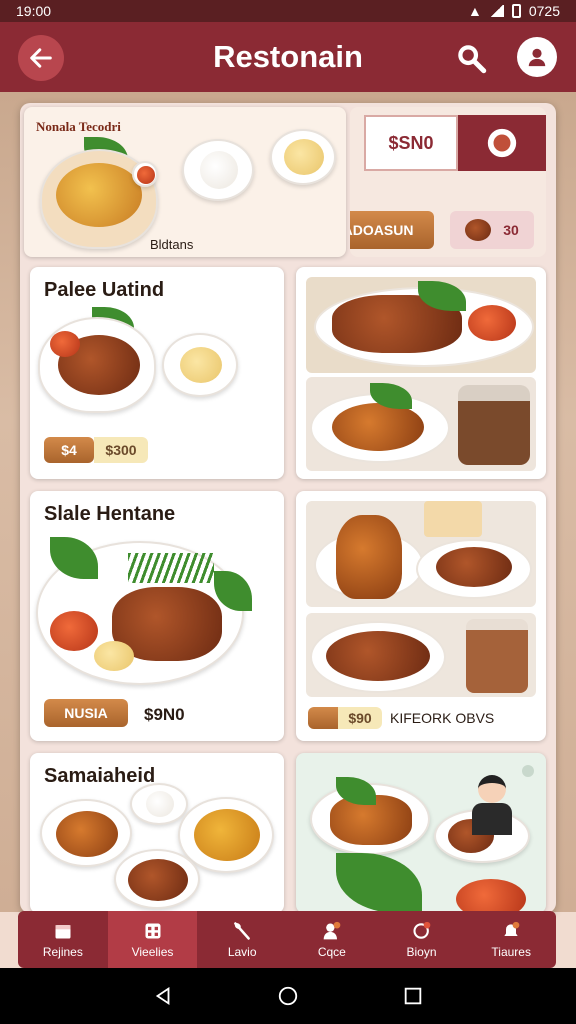  Describe the element at coordinates (145, 174) in the screenshot. I see `sauce-bowl-image` at that location.